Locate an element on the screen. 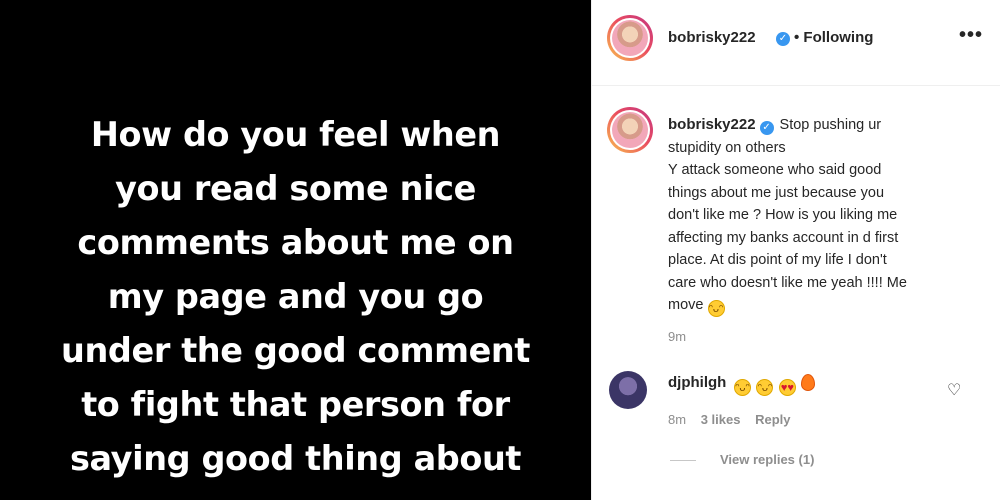 The height and width of the screenshot is (500, 1000). comment-timestamp: 8m is located at coordinates (677, 419).